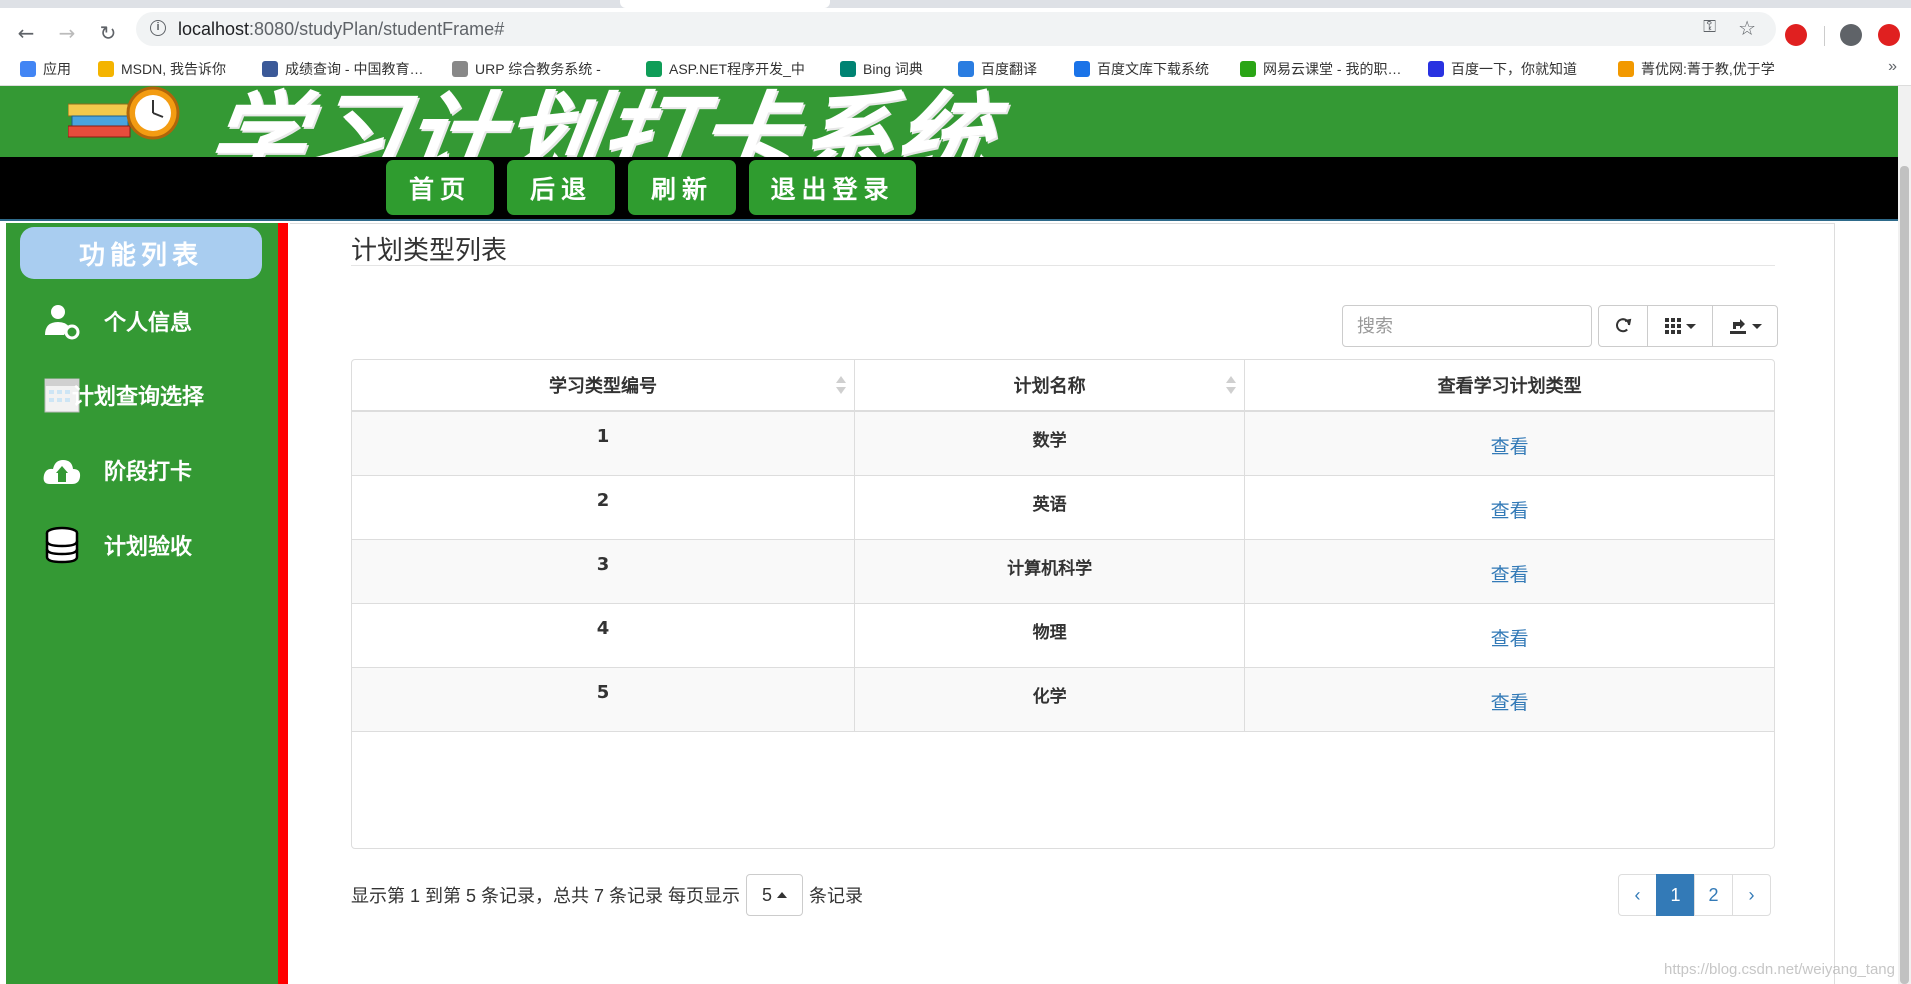 The width and height of the screenshot is (1911, 984). Describe the element at coordinates (45, 69) in the screenshot. I see `bookmark-item: 应用` at that location.